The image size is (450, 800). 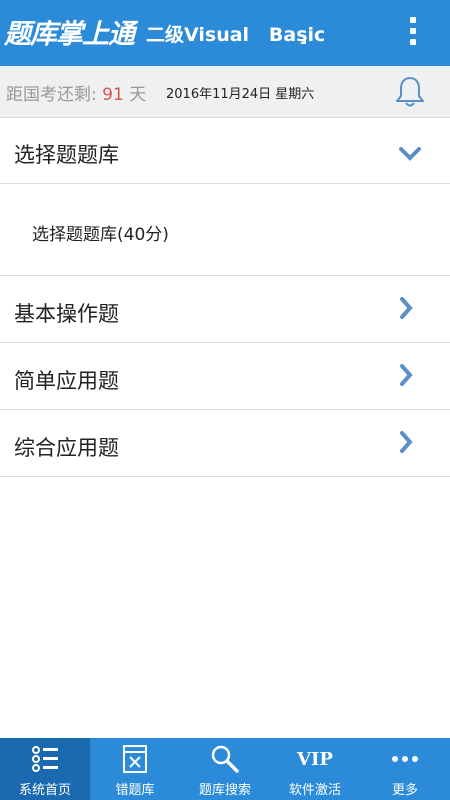 What do you see at coordinates (51, 95) in the screenshot?
I see `countdown-prefix: 距国考还剩:` at bounding box center [51, 95].